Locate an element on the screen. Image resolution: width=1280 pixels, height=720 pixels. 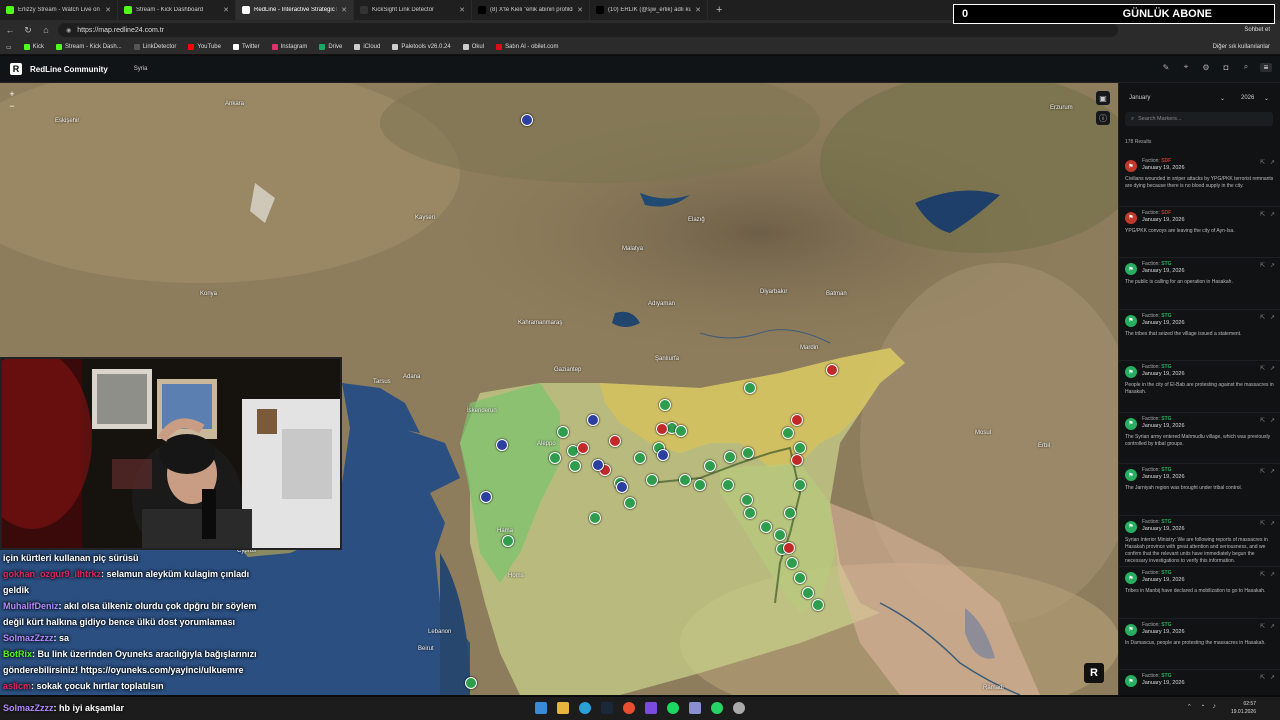
browser-tab: Erlizzy Stream - Watch Live on Kick ✕ is located at coordinates (59, 10).